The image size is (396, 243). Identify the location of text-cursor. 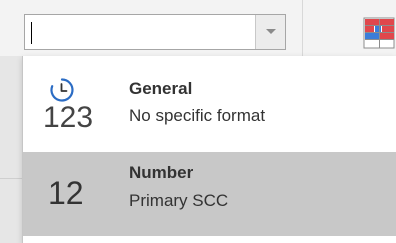
(31, 33).